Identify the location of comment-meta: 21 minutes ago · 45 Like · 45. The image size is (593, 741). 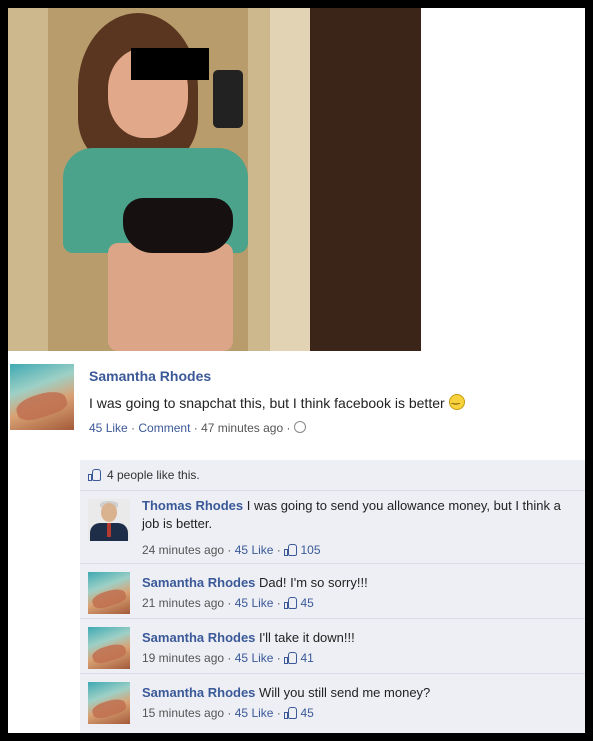
(228, 603).